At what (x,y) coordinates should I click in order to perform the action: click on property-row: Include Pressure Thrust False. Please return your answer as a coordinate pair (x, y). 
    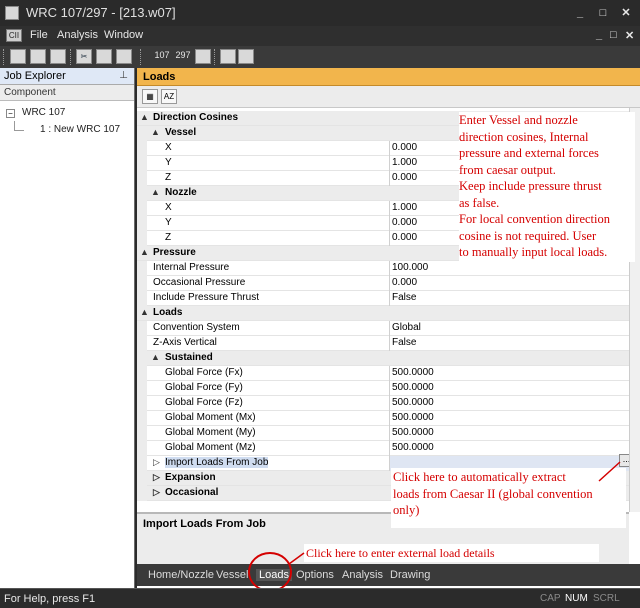
    Looking at the image, I should click on (383, 298).